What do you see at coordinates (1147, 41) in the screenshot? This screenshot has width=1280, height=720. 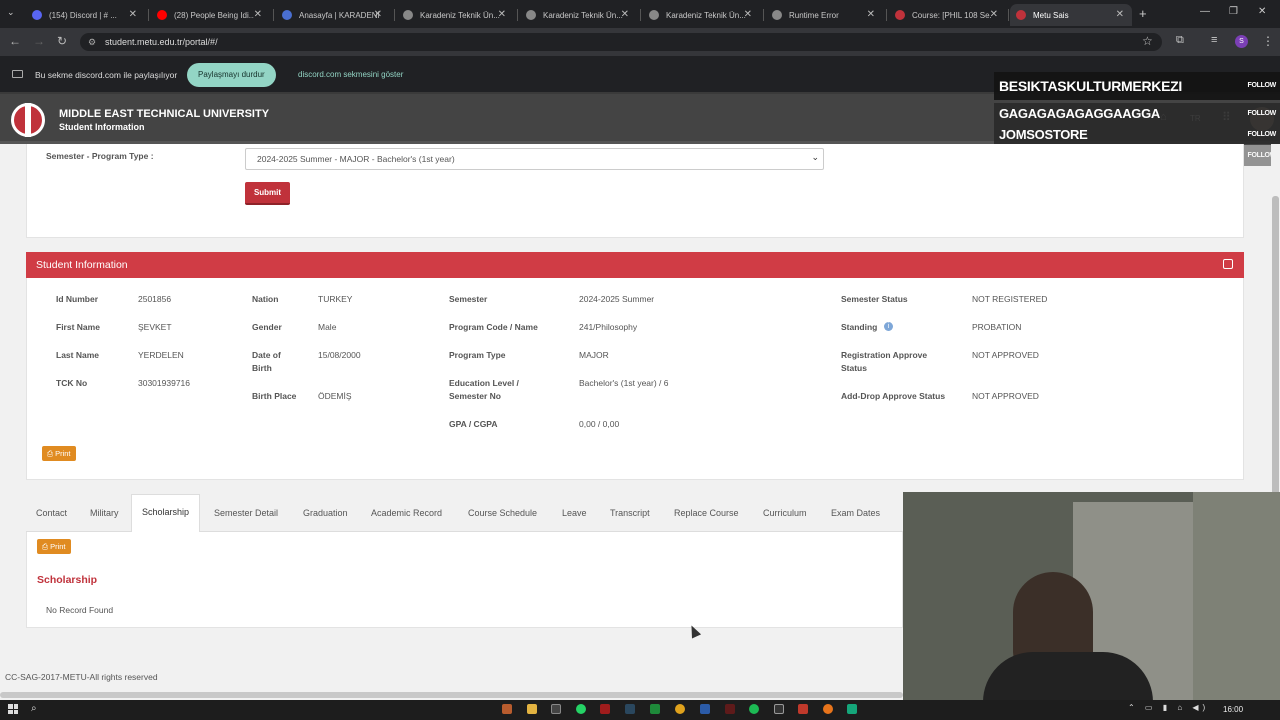 I see `bookmark-star-icon: ☆` at bounding box center [1147, 41].